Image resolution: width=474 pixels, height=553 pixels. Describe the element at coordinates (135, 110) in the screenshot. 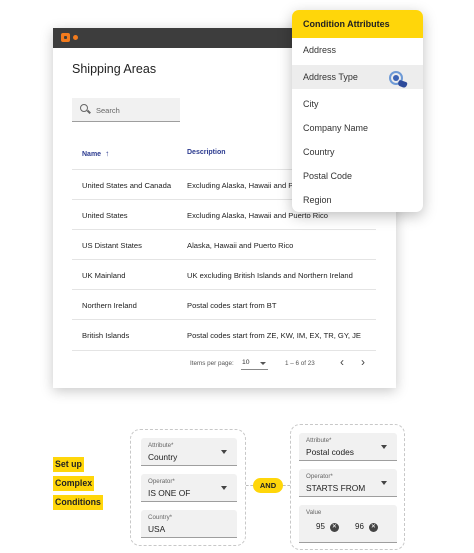

I see `search-input` at that location.